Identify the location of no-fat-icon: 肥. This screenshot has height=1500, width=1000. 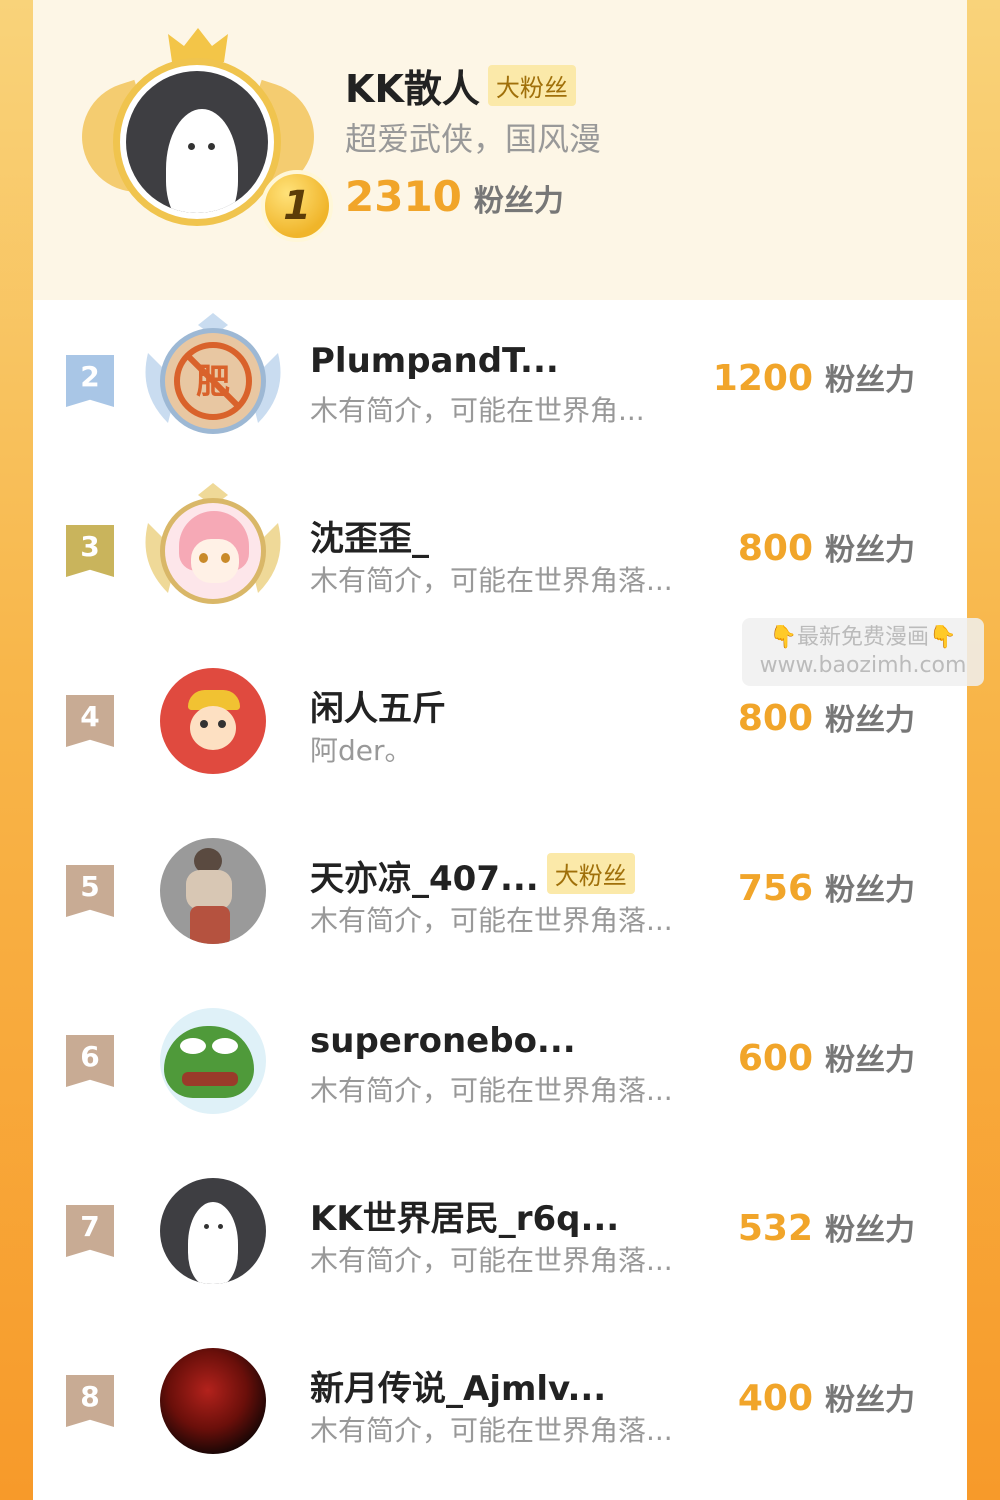
(213, 381).